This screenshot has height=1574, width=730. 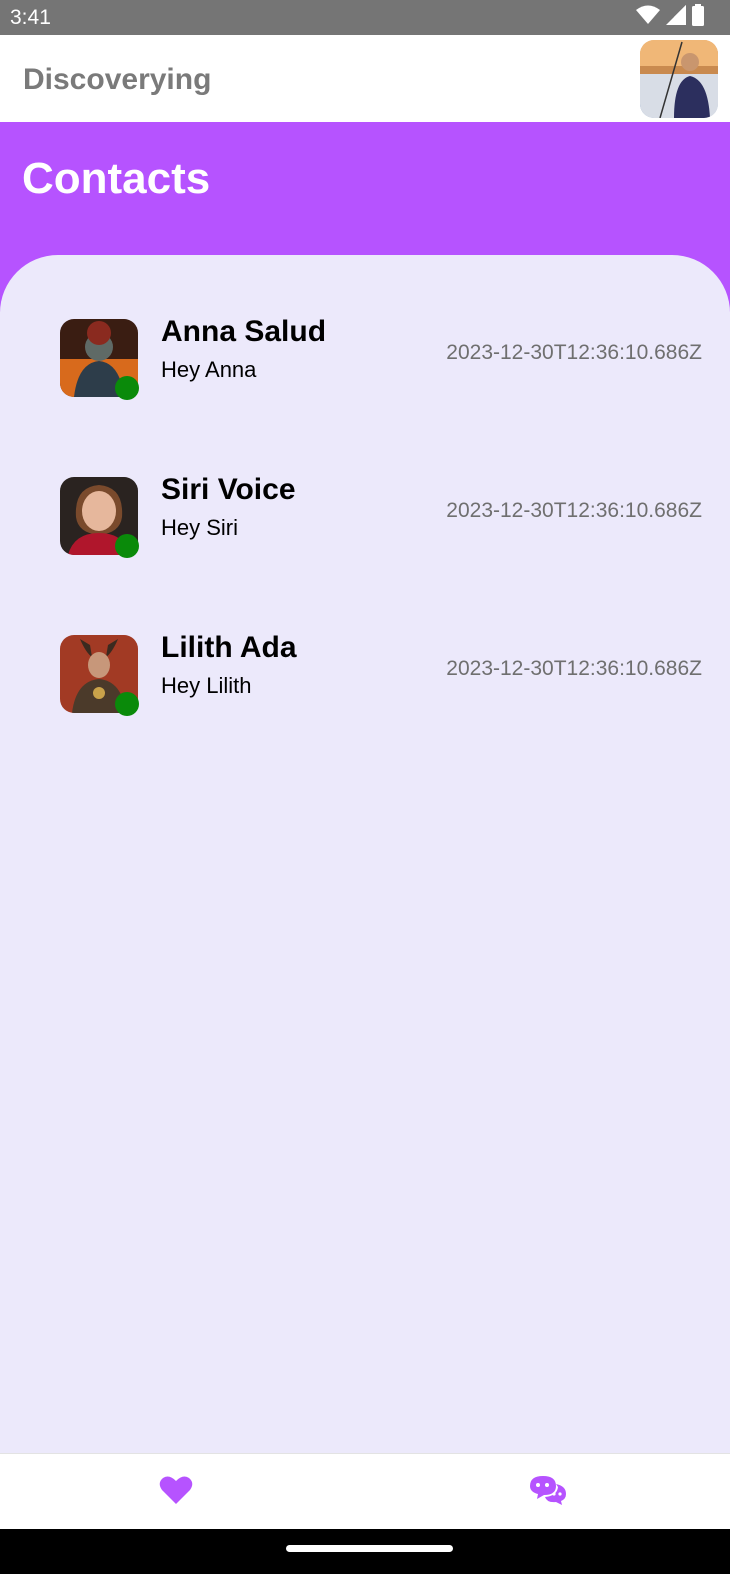 I want to click on page-title: Contacts, so click(x=116, y=178).